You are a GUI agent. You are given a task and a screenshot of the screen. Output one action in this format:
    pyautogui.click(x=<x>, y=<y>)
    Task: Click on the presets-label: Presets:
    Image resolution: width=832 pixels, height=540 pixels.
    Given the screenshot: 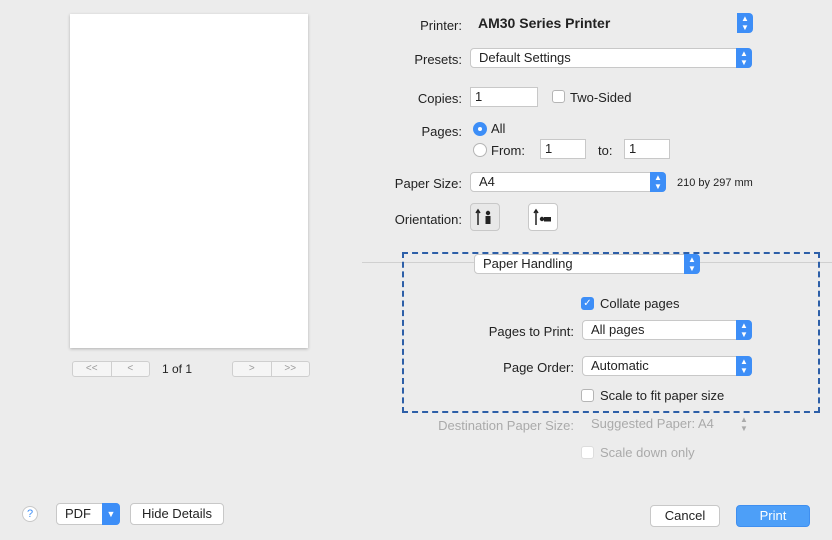 What is the action you would take?
    pyautogui.click(x=438, y=59)
    